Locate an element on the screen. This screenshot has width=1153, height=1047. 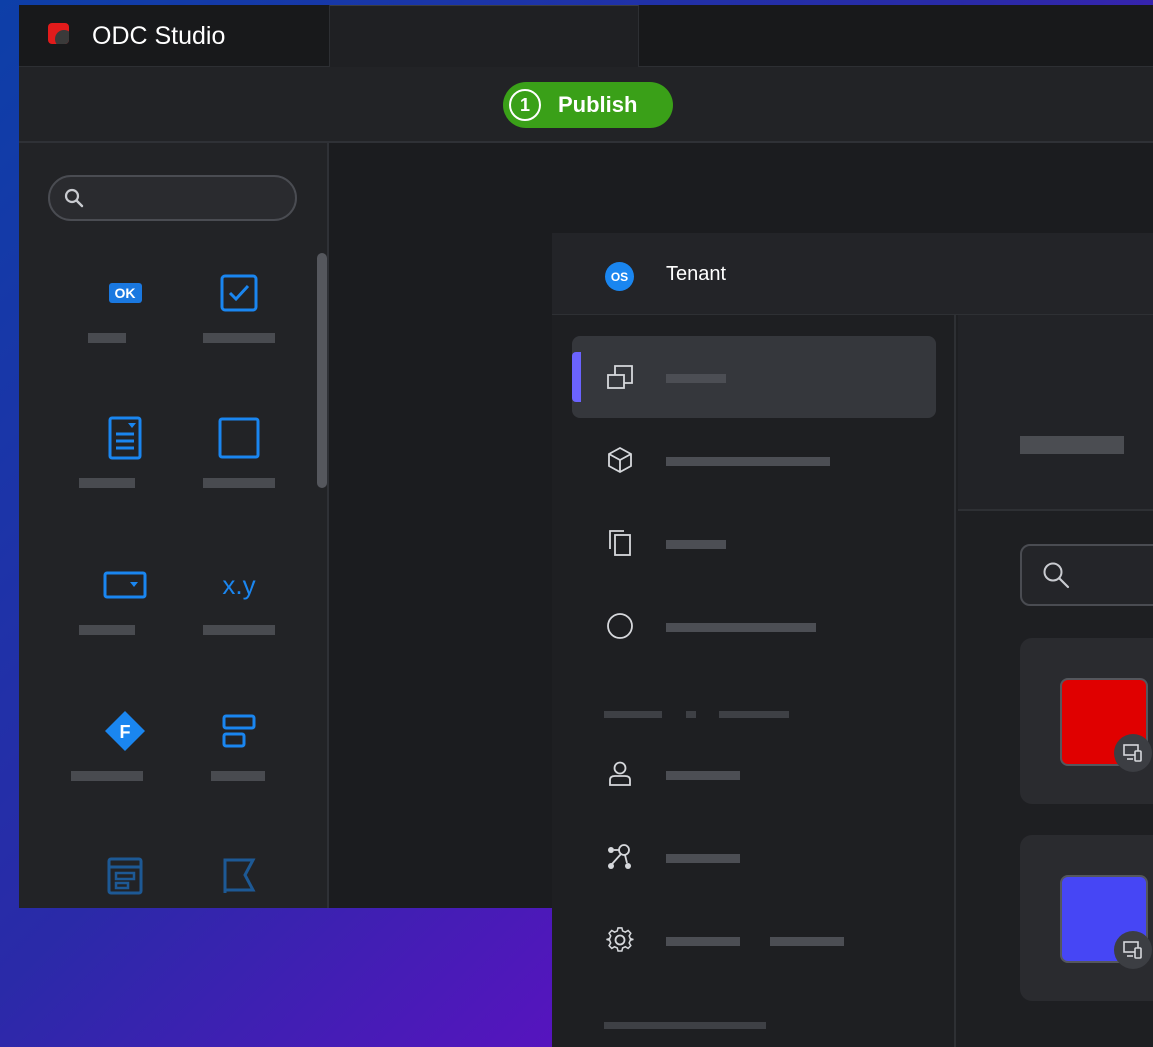
widget-search-input is located at coordinates (172, 198).